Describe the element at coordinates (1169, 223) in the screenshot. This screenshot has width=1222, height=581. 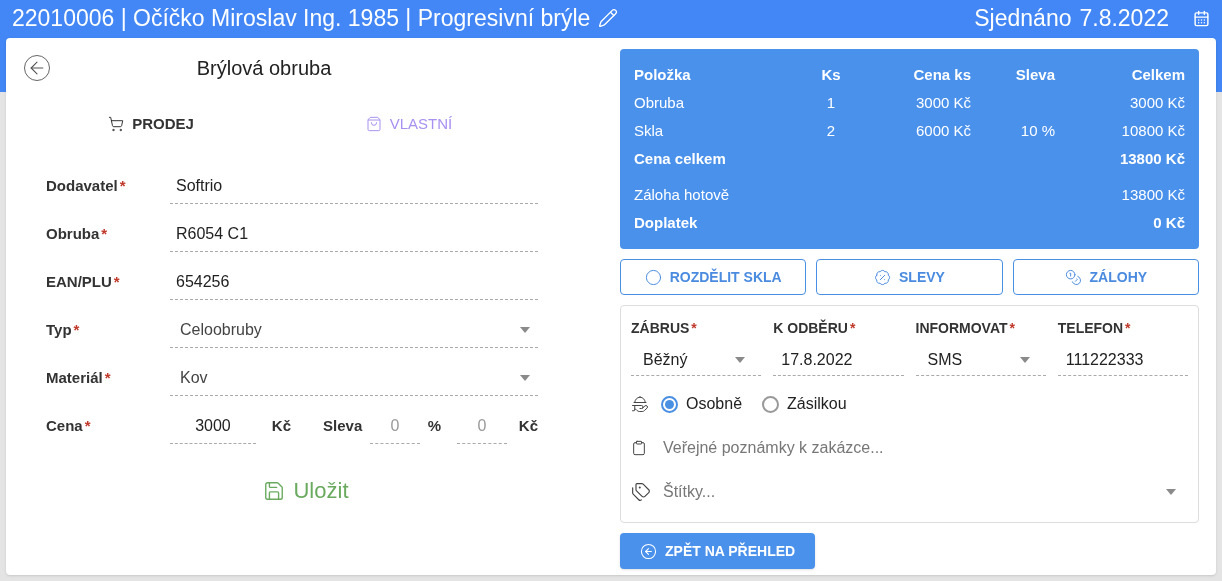
I see `payment-value: 0 Kč` at that location.